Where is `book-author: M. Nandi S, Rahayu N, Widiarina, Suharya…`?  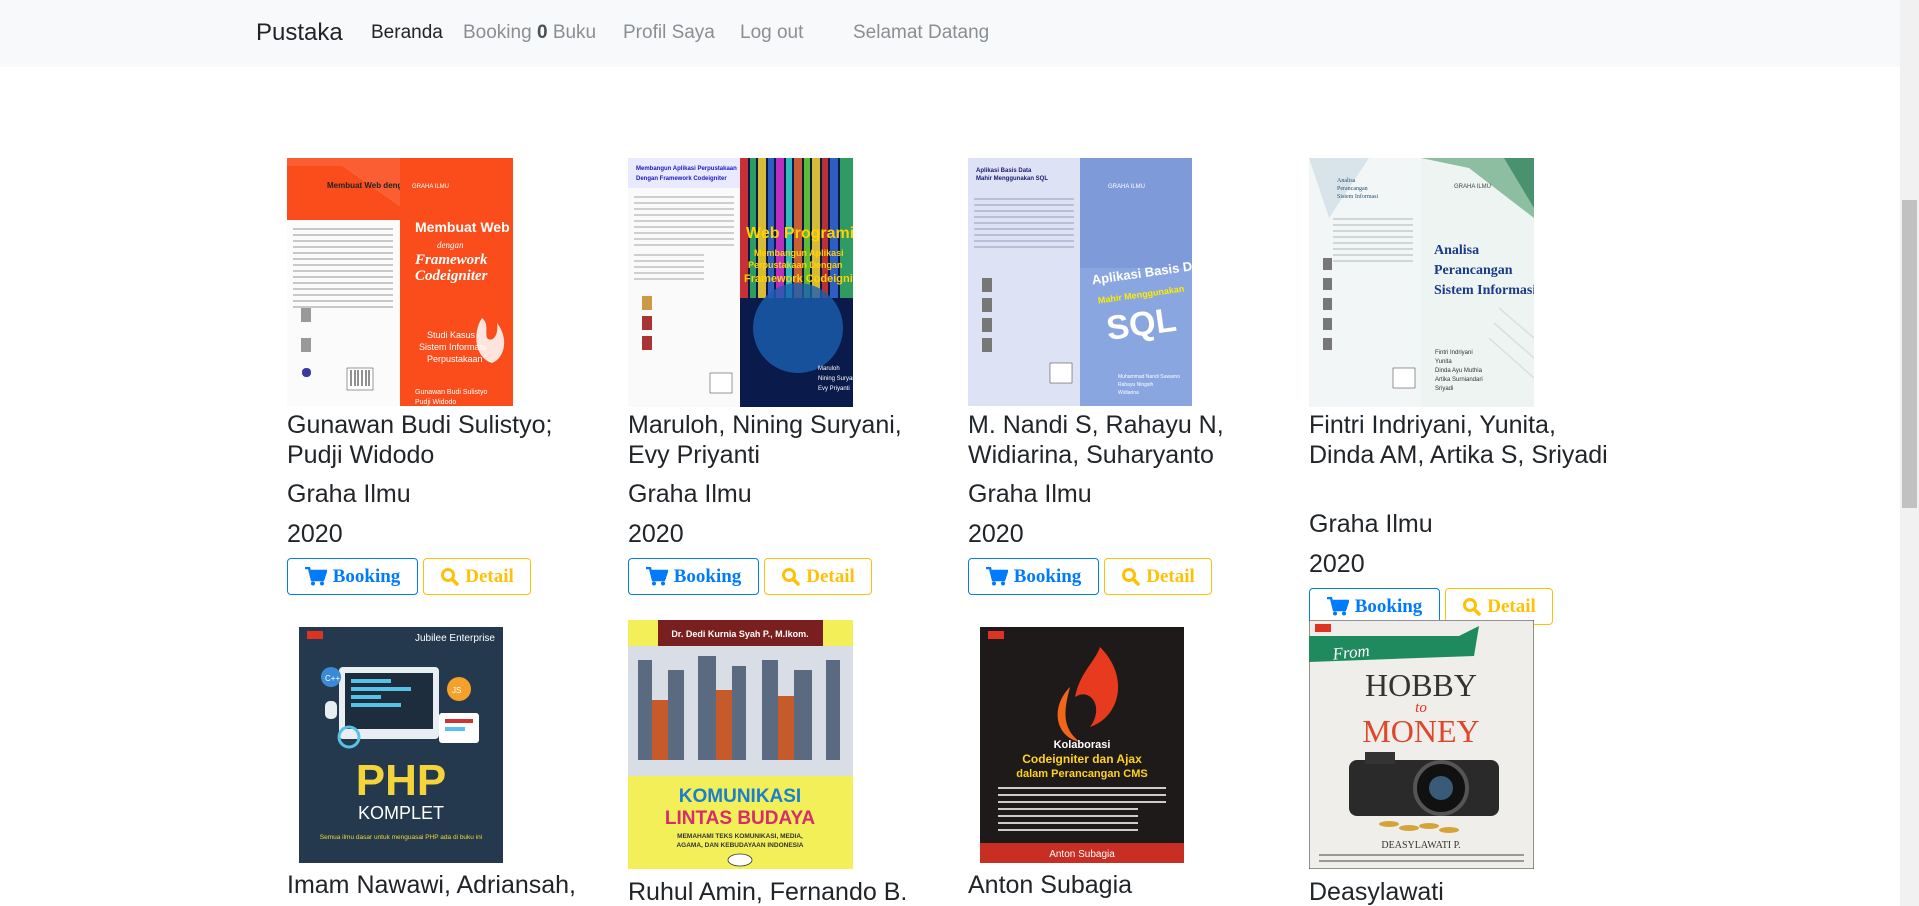
book-author: M. Nandi S, Rahayu N, Widiarina, Suharya… is located at coordinates (1096, 440).